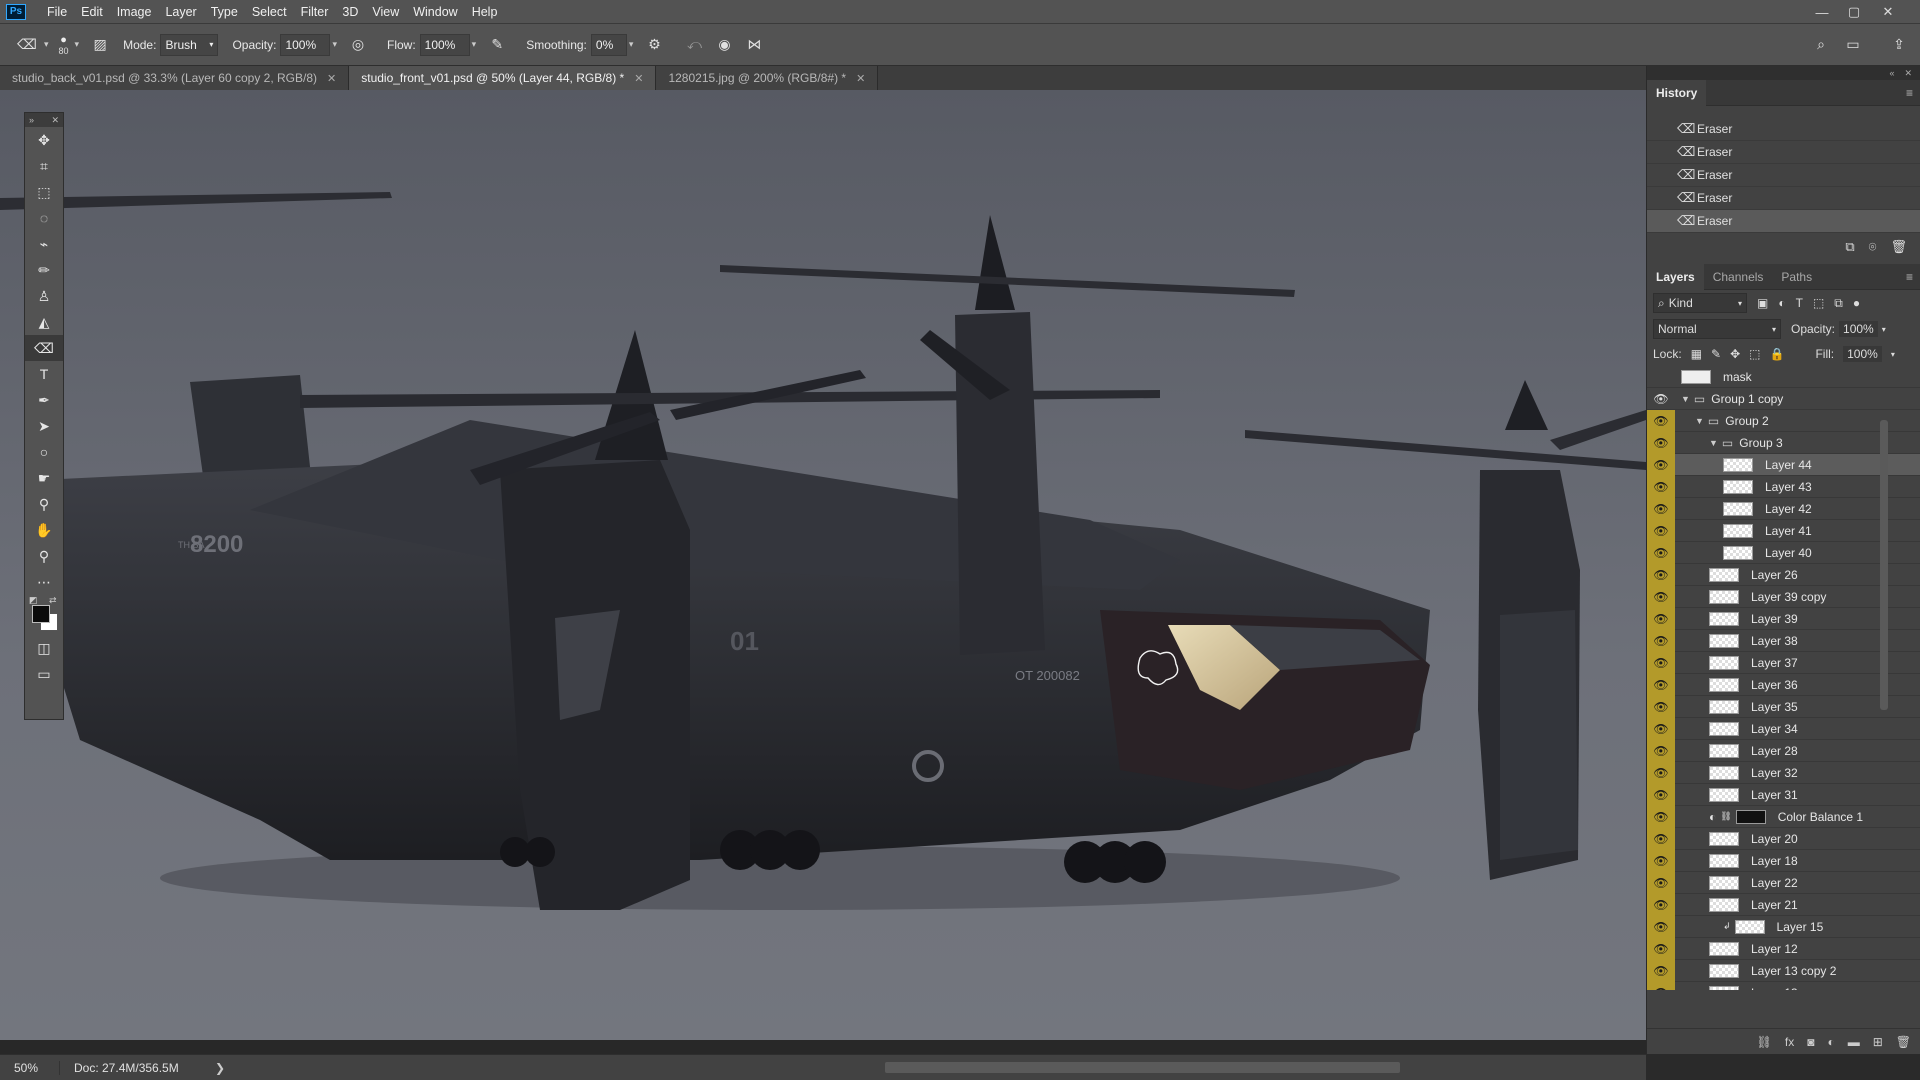 Image resolution: width=1920 pixels, height=1080 pixels. I want to click on link-layers-icon: ⛓, so click(1764, 1042).